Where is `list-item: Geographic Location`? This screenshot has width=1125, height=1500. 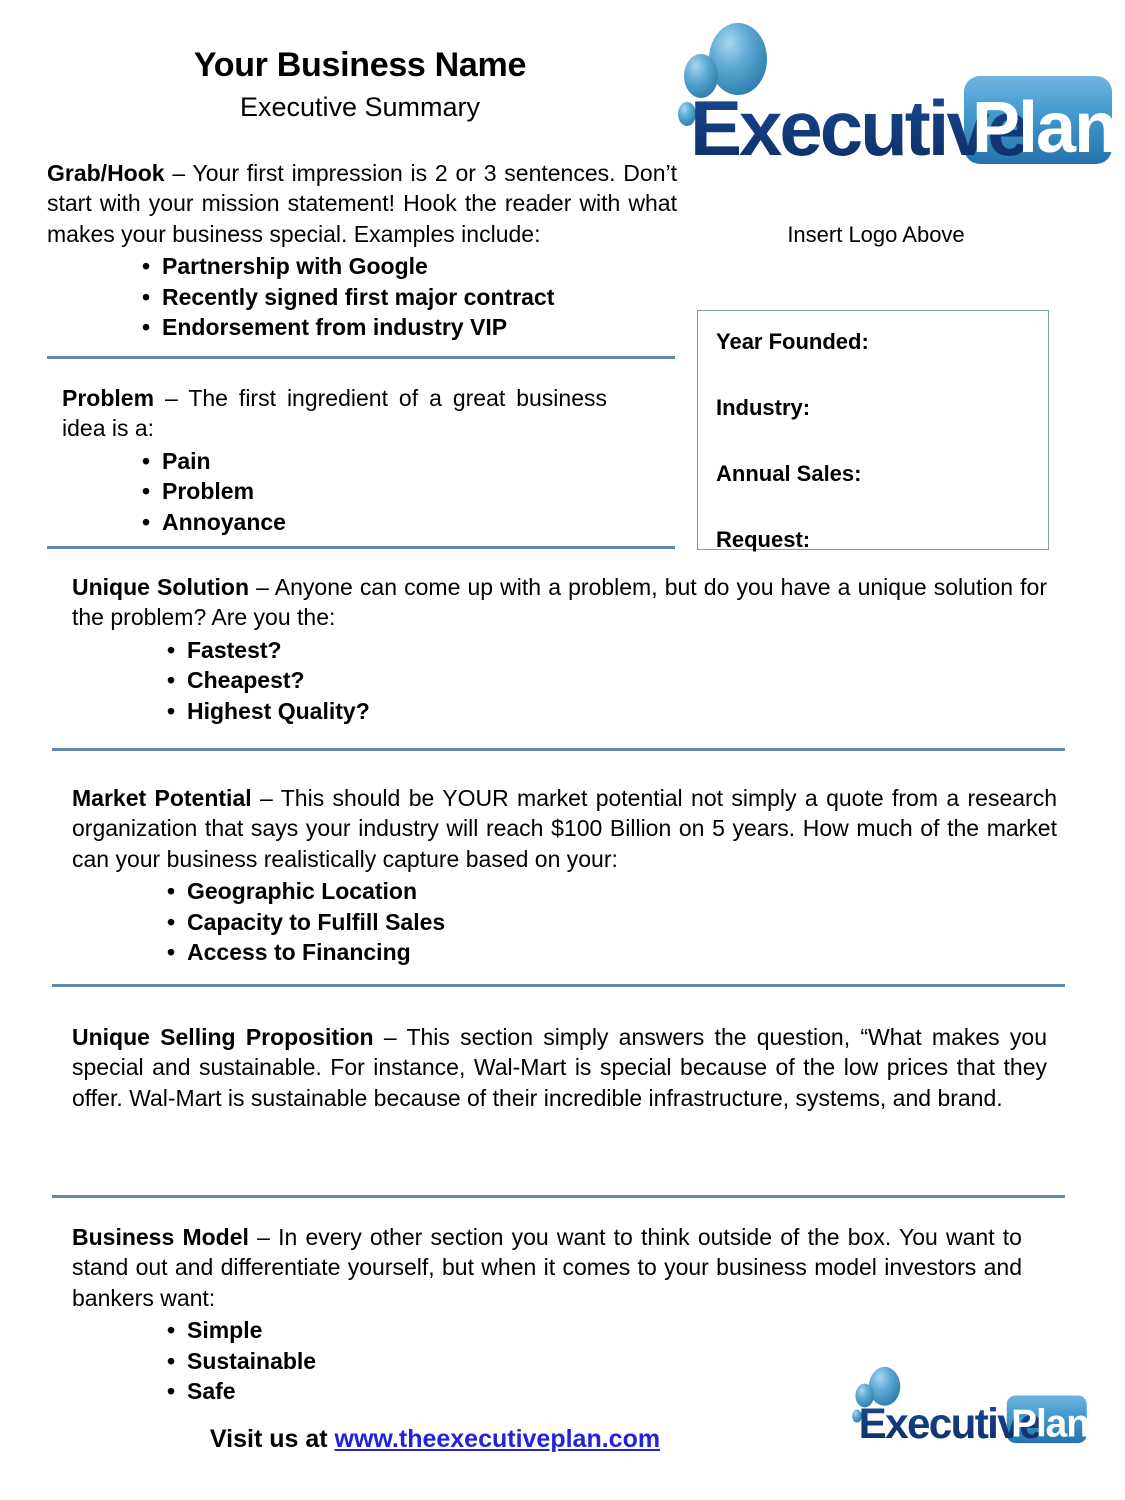 list-item: Geographic Location is located at coordinates (612, 891).